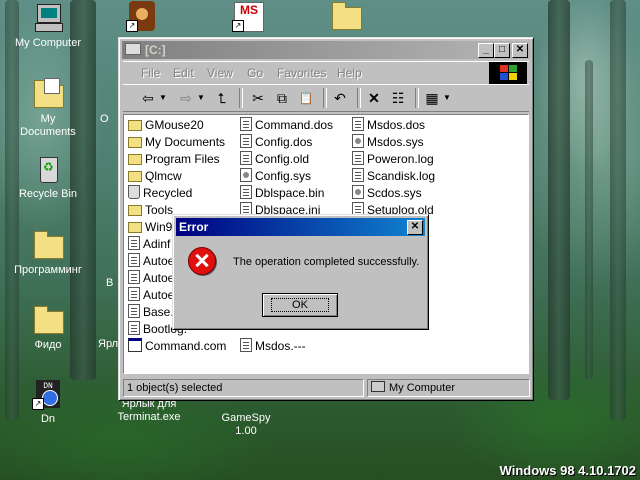 This screenshot has width=640, height=480. What do you see at coordinates (48, 402) in the screenshot?
I see `desktop-icon-dn: DN ↗ Dn` at bounding box center [48, 402].